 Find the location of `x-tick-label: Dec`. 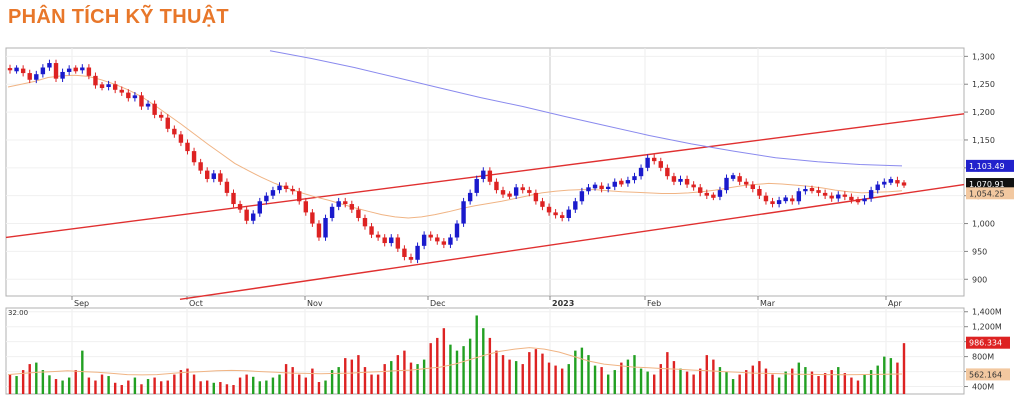

x-tick-label: Dec is located at coordinates (437, 303).